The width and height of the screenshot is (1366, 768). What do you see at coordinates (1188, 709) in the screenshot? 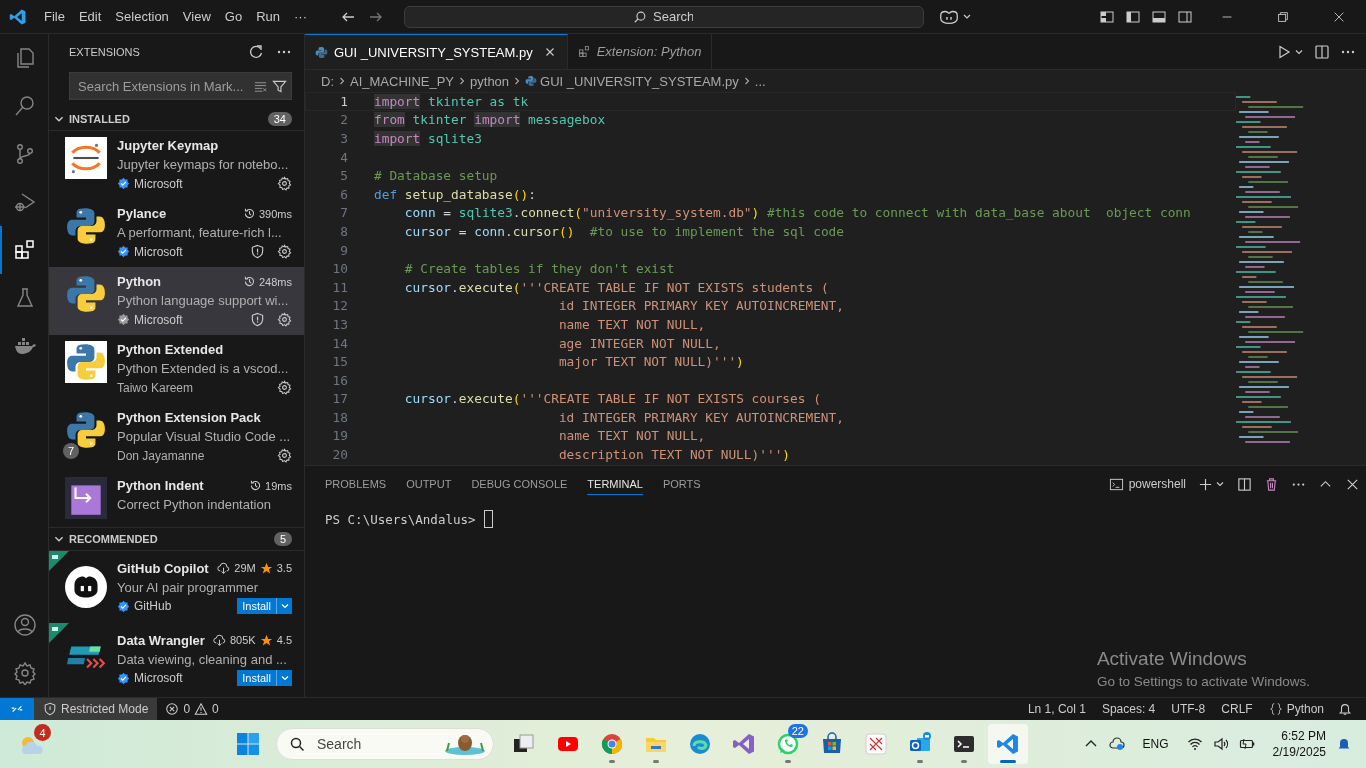
I see `status-item: UTF-8` at bounding box center [1188, 709].